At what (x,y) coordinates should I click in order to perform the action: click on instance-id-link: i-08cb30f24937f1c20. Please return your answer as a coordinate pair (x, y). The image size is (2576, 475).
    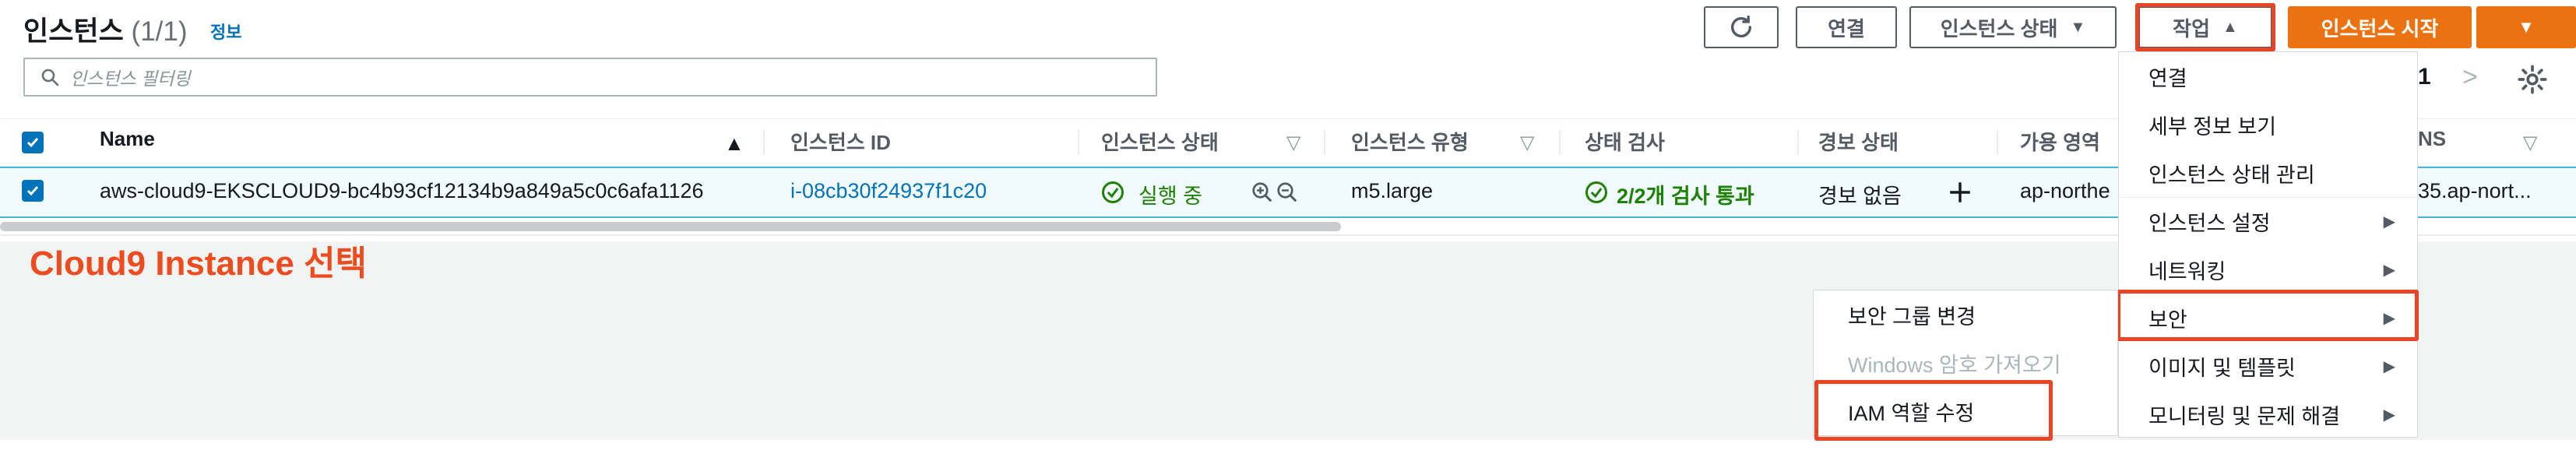
    Looking at the image, I should click on (888, 191).